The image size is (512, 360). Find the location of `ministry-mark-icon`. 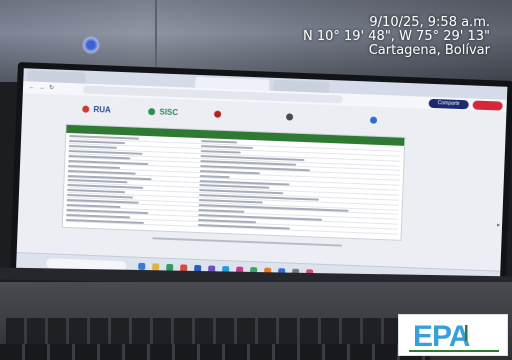

ministry-mark-icon is located at coordinates (289, 117).